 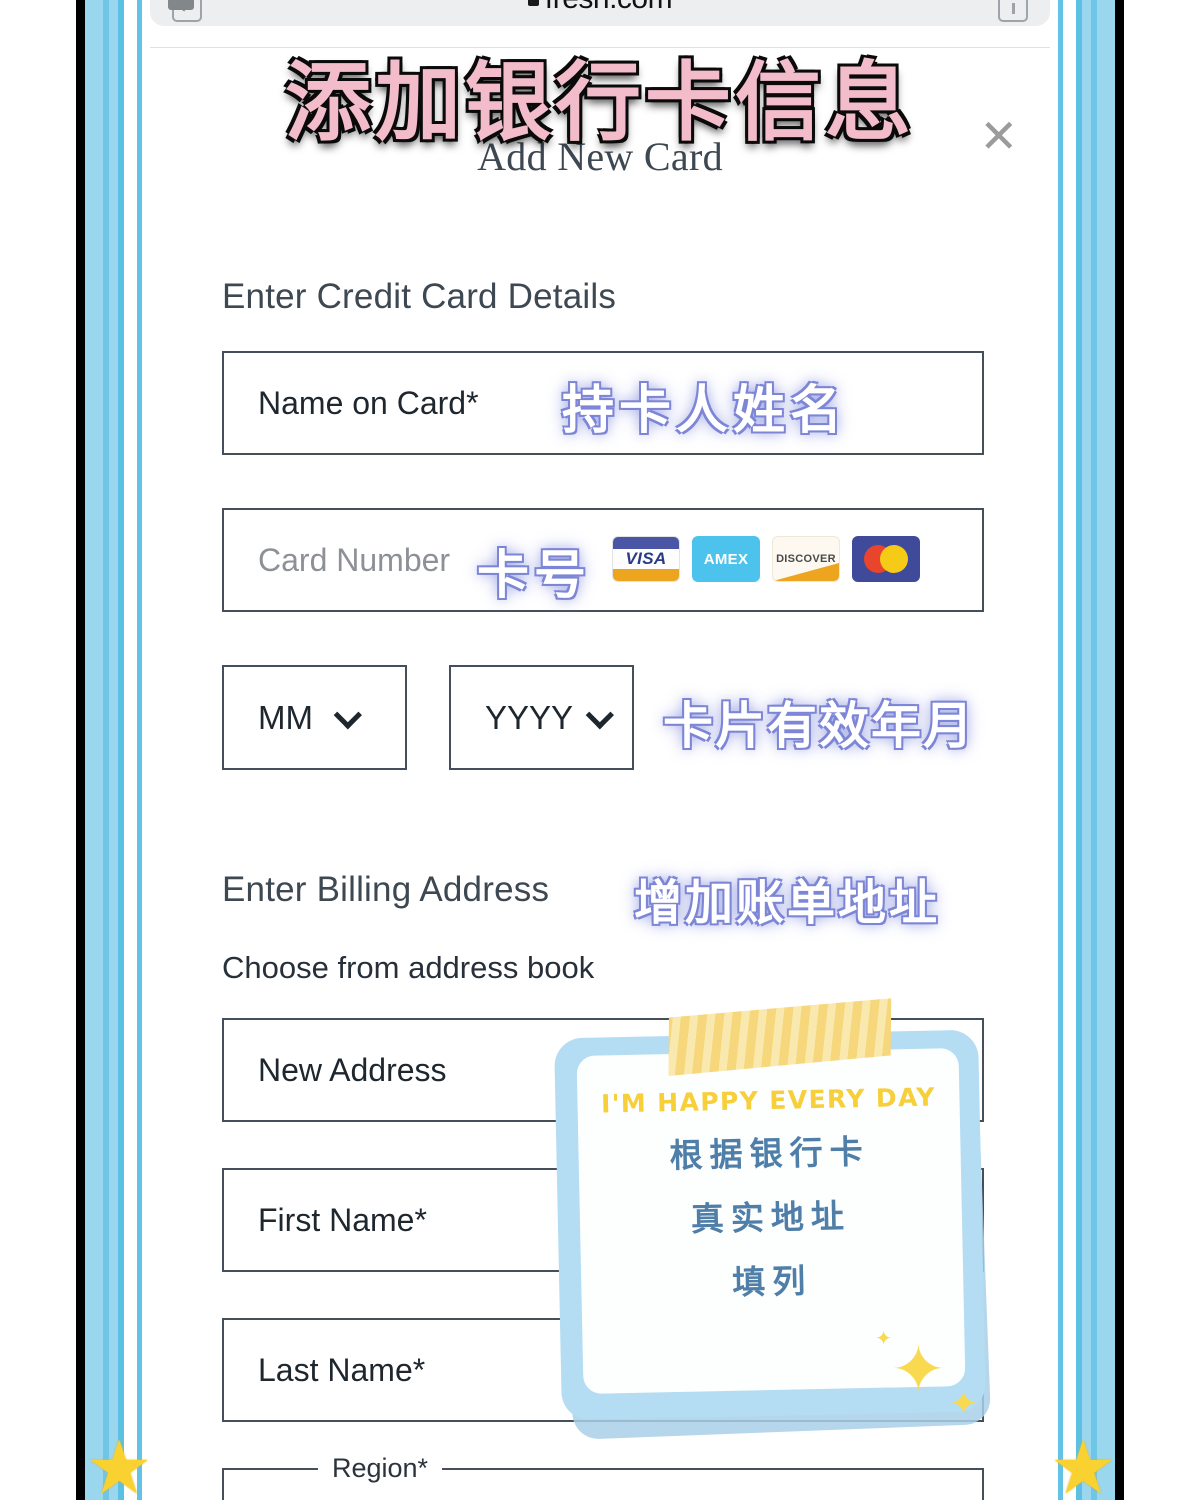 I want to click on sticker-line-3: 填列, so click(x=772, y=1279).